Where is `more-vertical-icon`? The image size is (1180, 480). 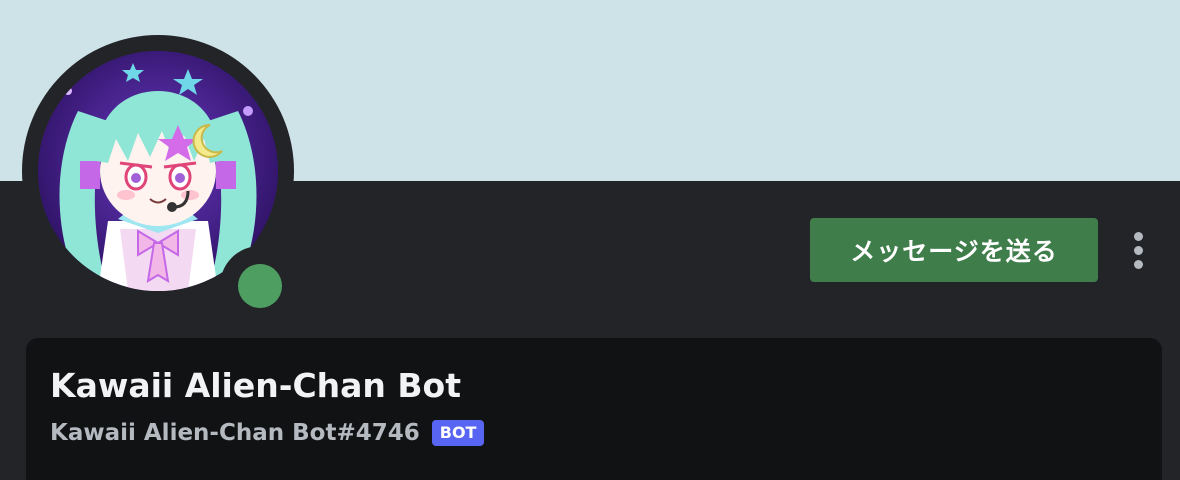 more-vertical-icon is located at coordinates (1138, 250).